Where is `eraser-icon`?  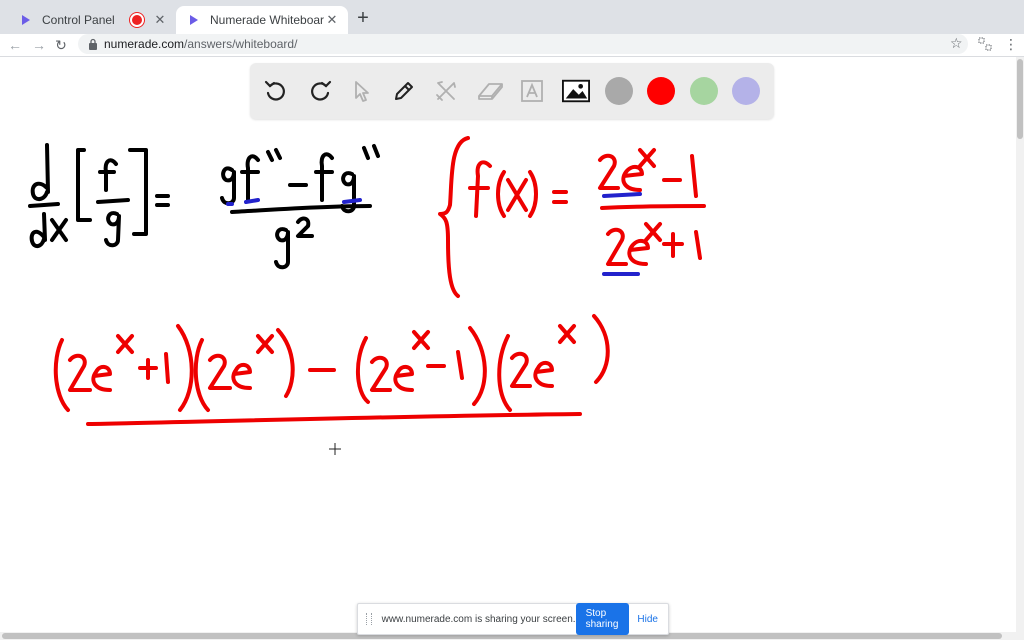
eraser-icon is located at coordinates (490, 91).